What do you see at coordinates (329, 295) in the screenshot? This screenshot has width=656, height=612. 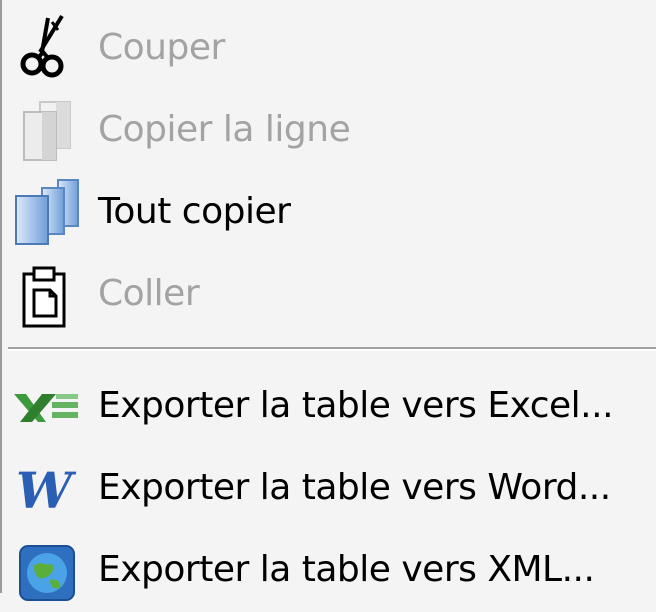 I see `menu-item-paste: Coller` at bounding box center [329, 295].